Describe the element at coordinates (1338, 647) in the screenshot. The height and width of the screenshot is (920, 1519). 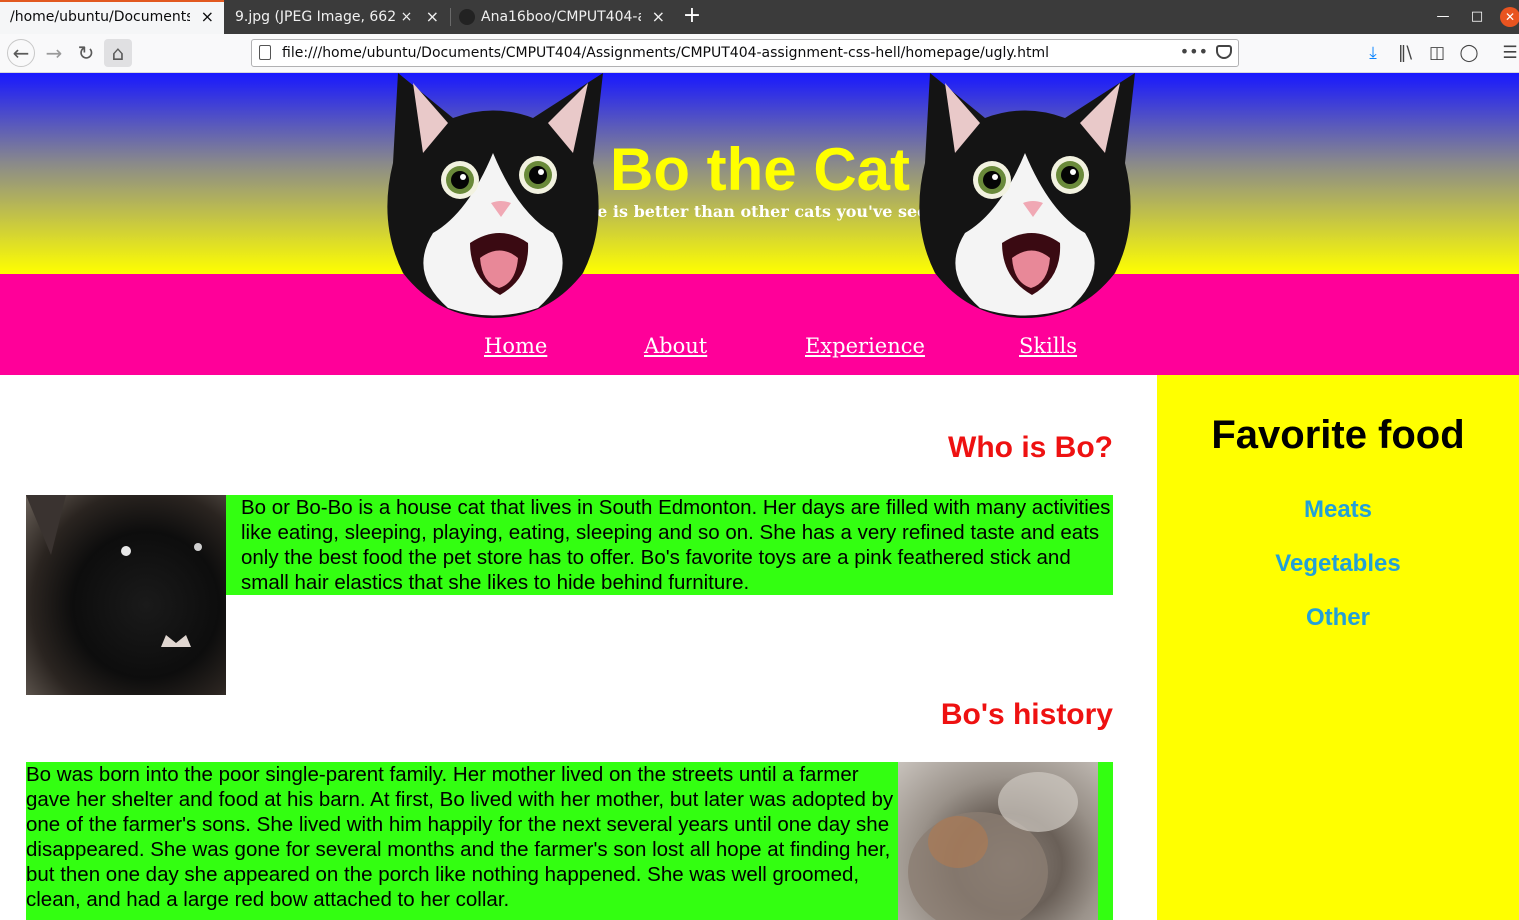
I see `favorite-food-sidebar: Favorite food Meats Vegetables Other` at that location.